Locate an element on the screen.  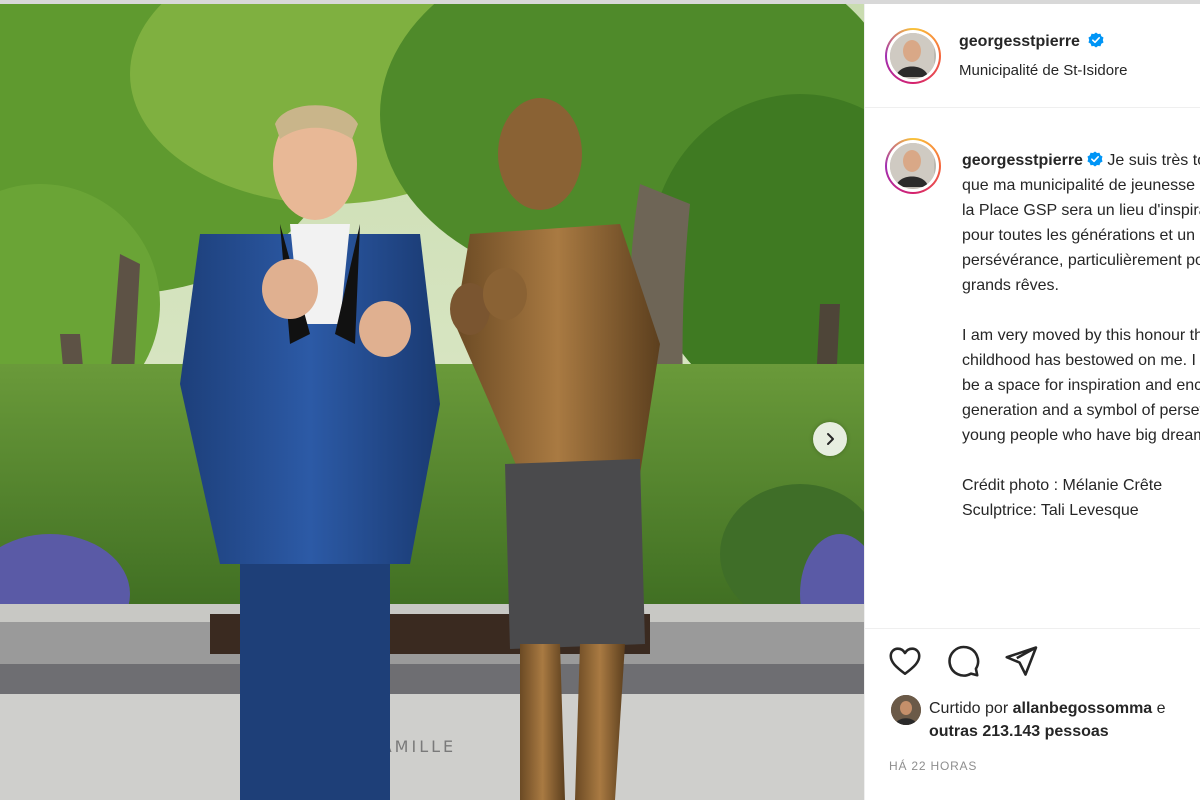
caption-username: georgesstpierre is located at coordinates (1022, 160).